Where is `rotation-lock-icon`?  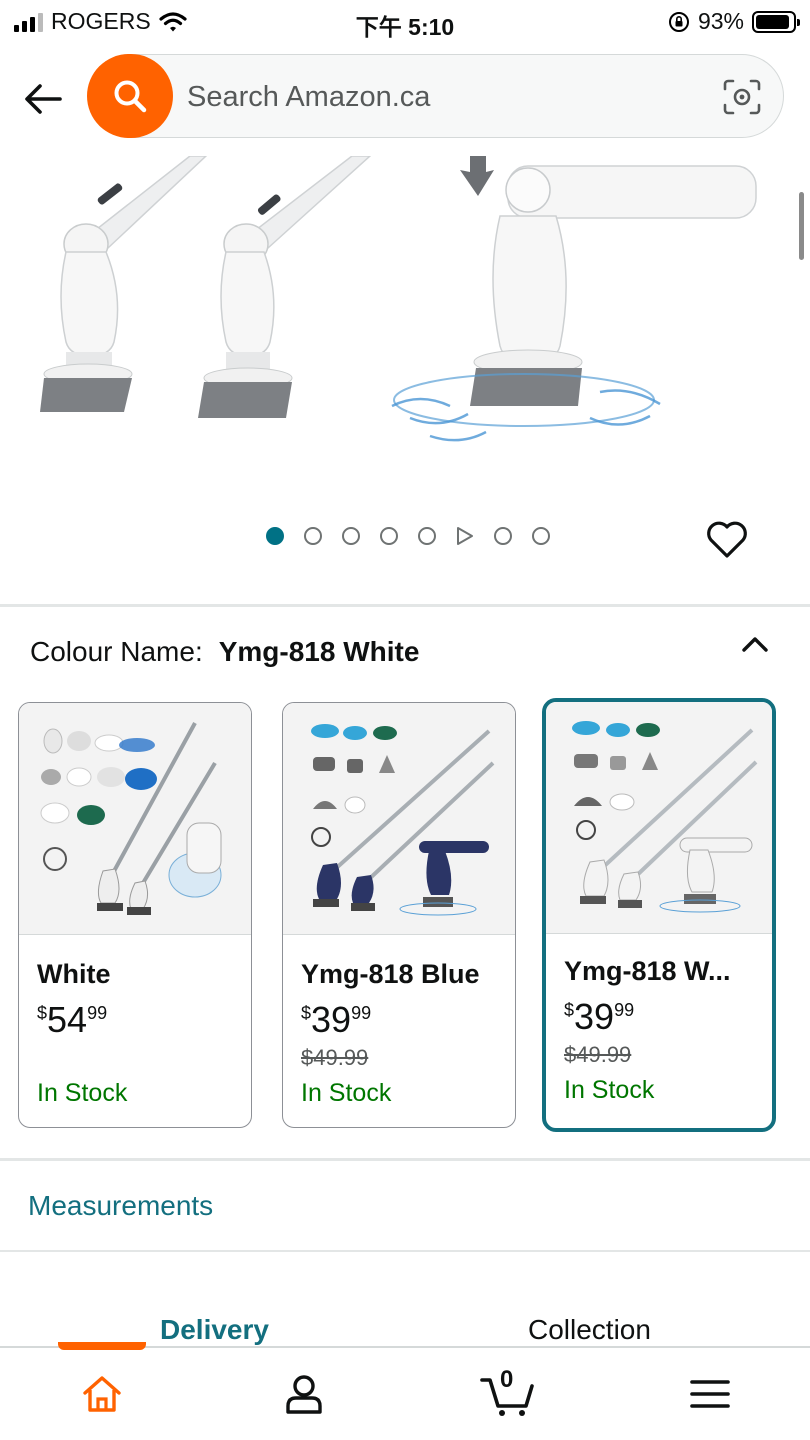
rotation-lock-icon is located at coordinates (678, 21).